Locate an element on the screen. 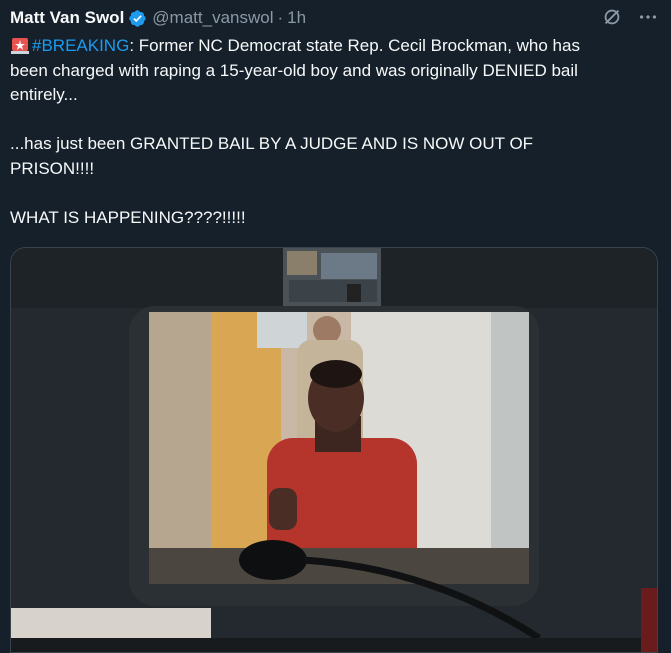 This screenshot has height=653, width=671. tweet-line-5: PRISON!!!! is located at coordinates (52, 168).